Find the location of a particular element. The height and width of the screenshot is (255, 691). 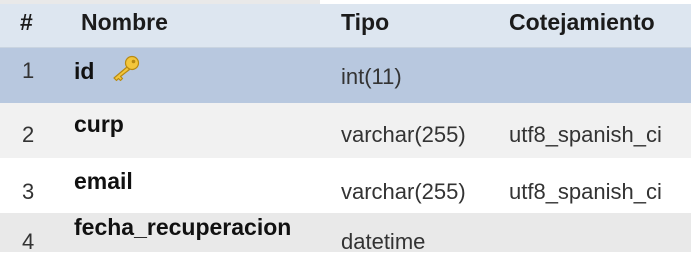

column-name: curp is located at coordinates (99, 124).